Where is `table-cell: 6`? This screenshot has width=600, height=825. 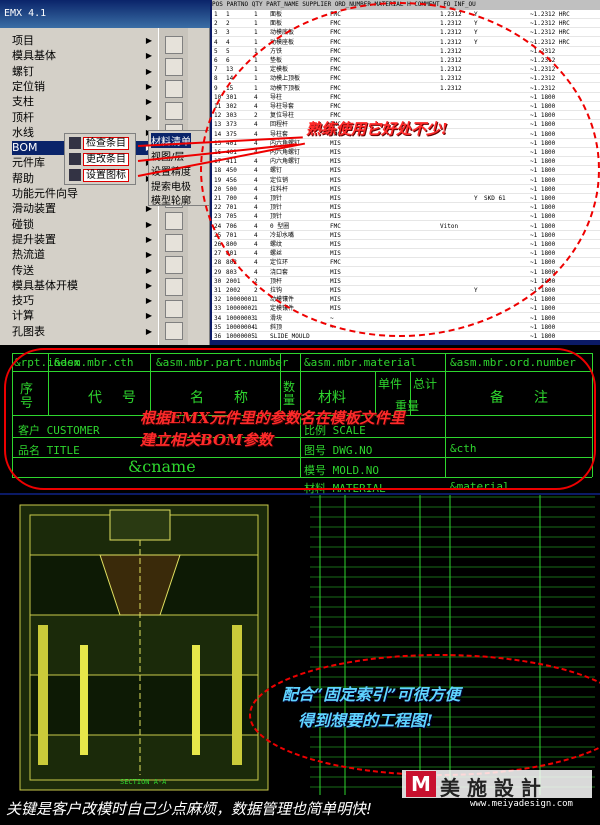
table-cell: 6 is located at coordinates (228, 60).